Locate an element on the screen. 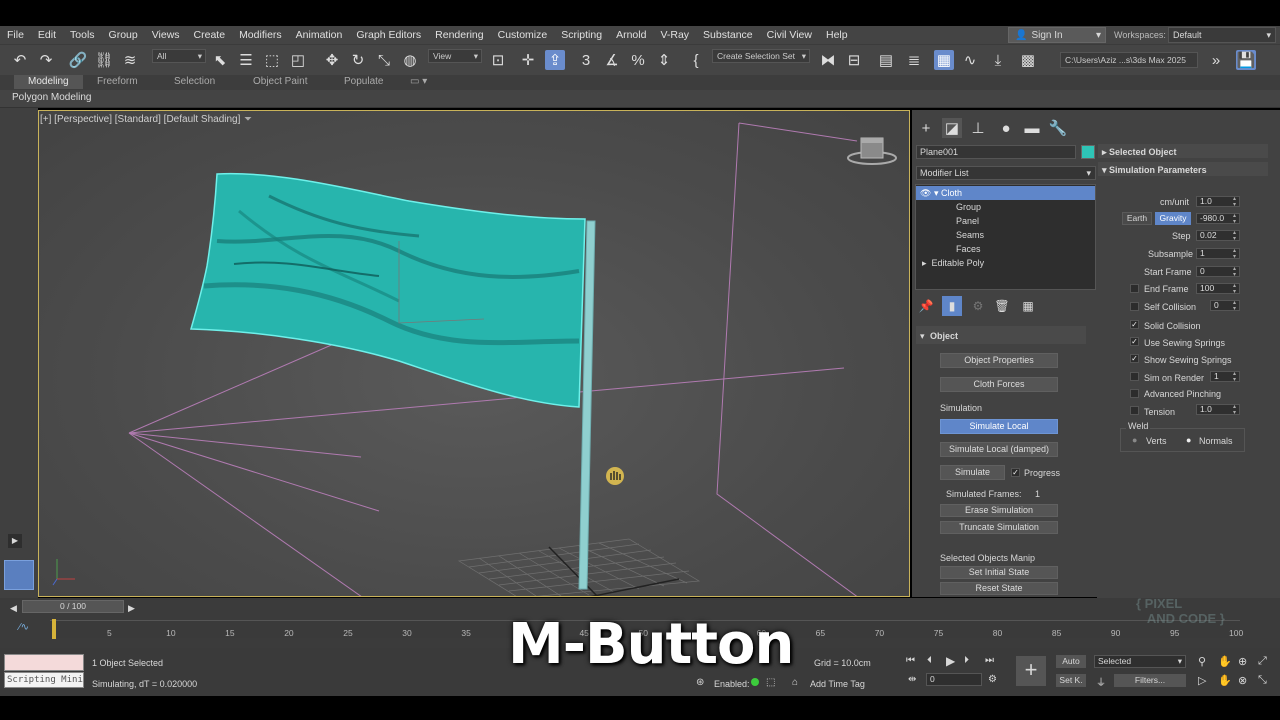 This screenshot has height=720, width=1280. scene-explorer-icon: ▤ is located at coordinates (886, 60).